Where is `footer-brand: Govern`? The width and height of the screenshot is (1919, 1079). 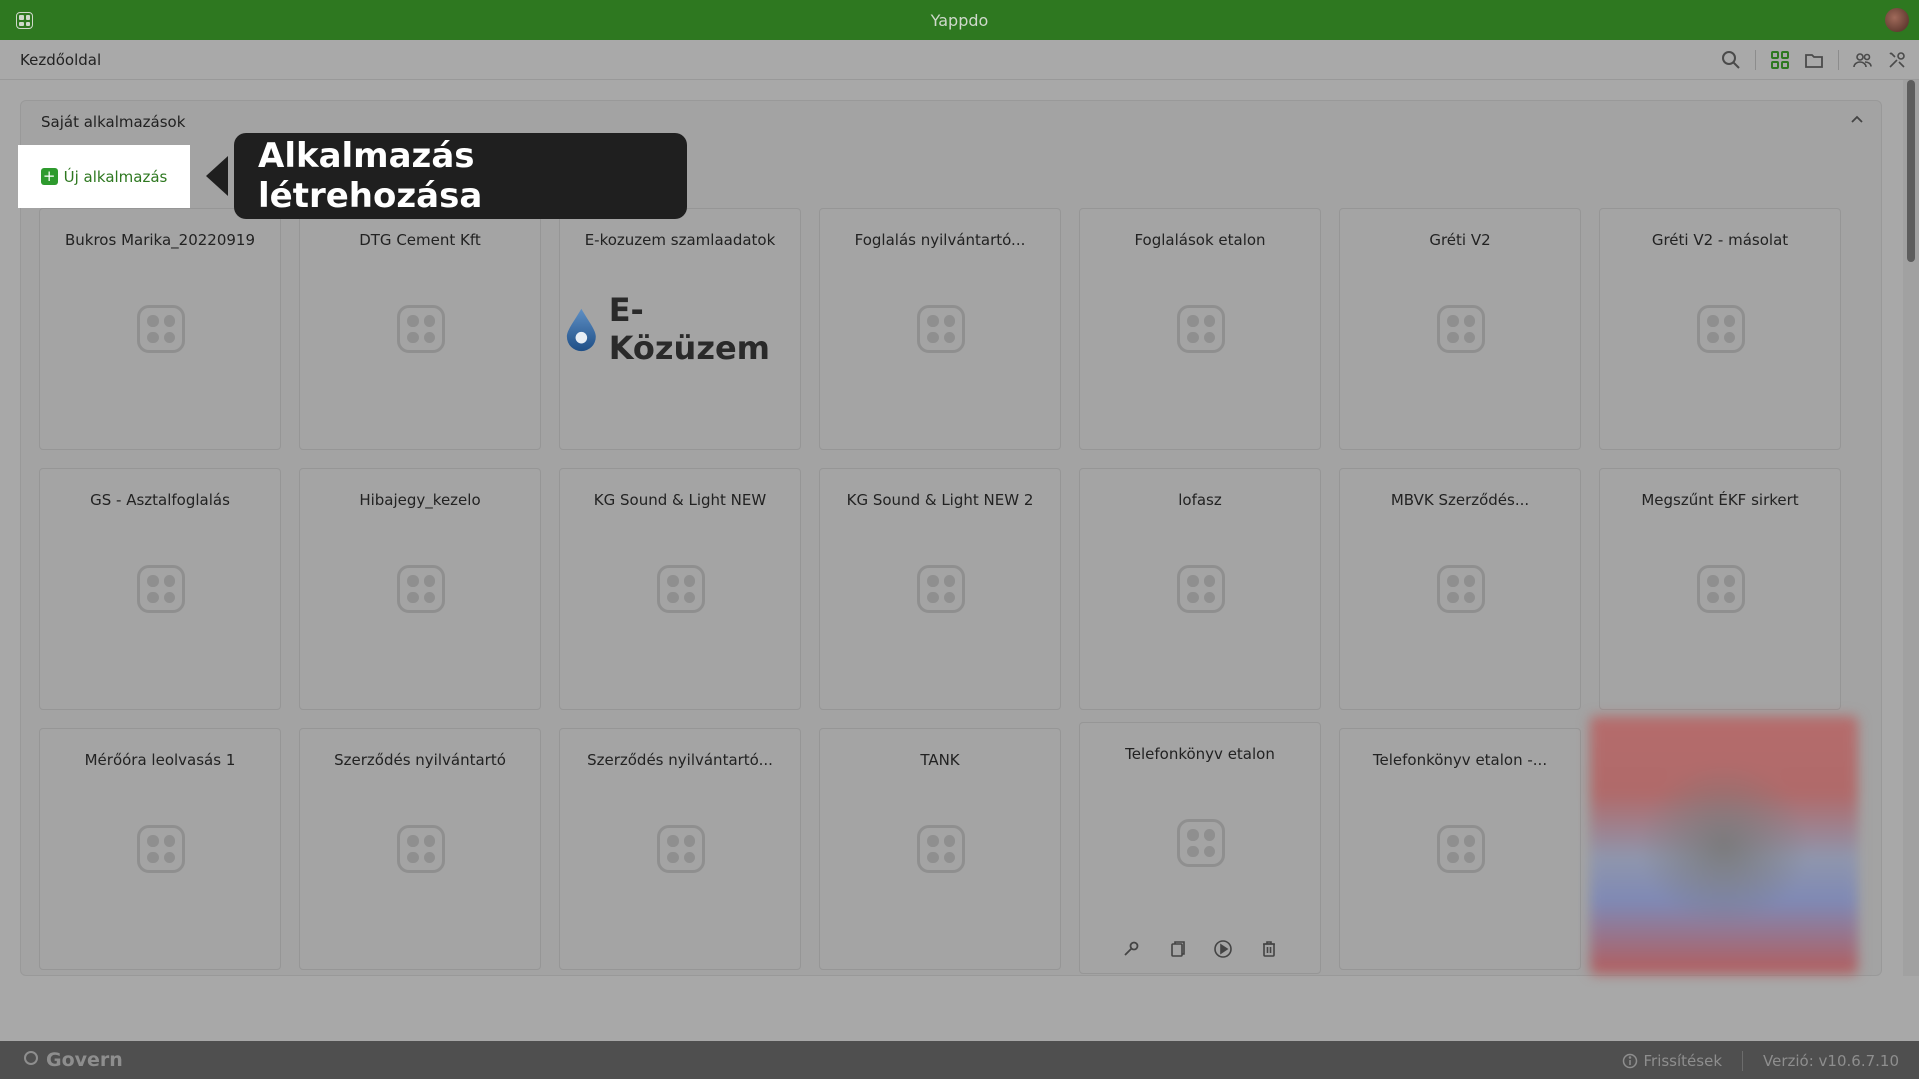
footer-brand: Govern is located at coordinates (72, 1060).